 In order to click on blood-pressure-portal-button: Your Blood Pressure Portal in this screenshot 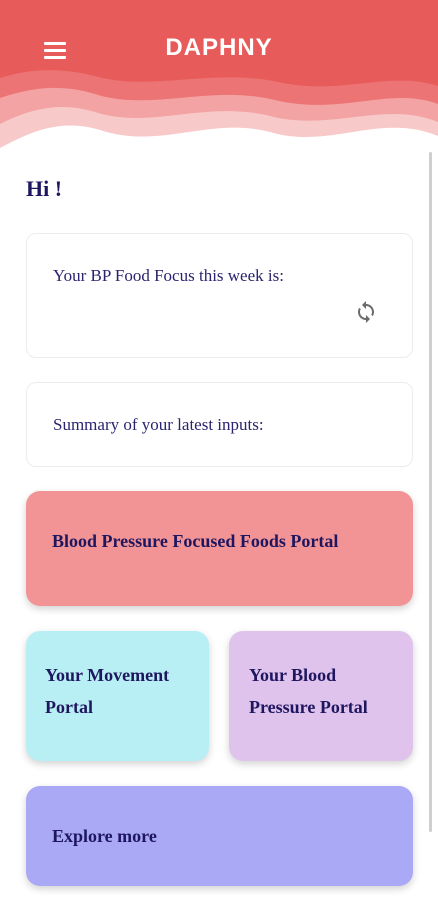, I will do `click(321, 696)`.